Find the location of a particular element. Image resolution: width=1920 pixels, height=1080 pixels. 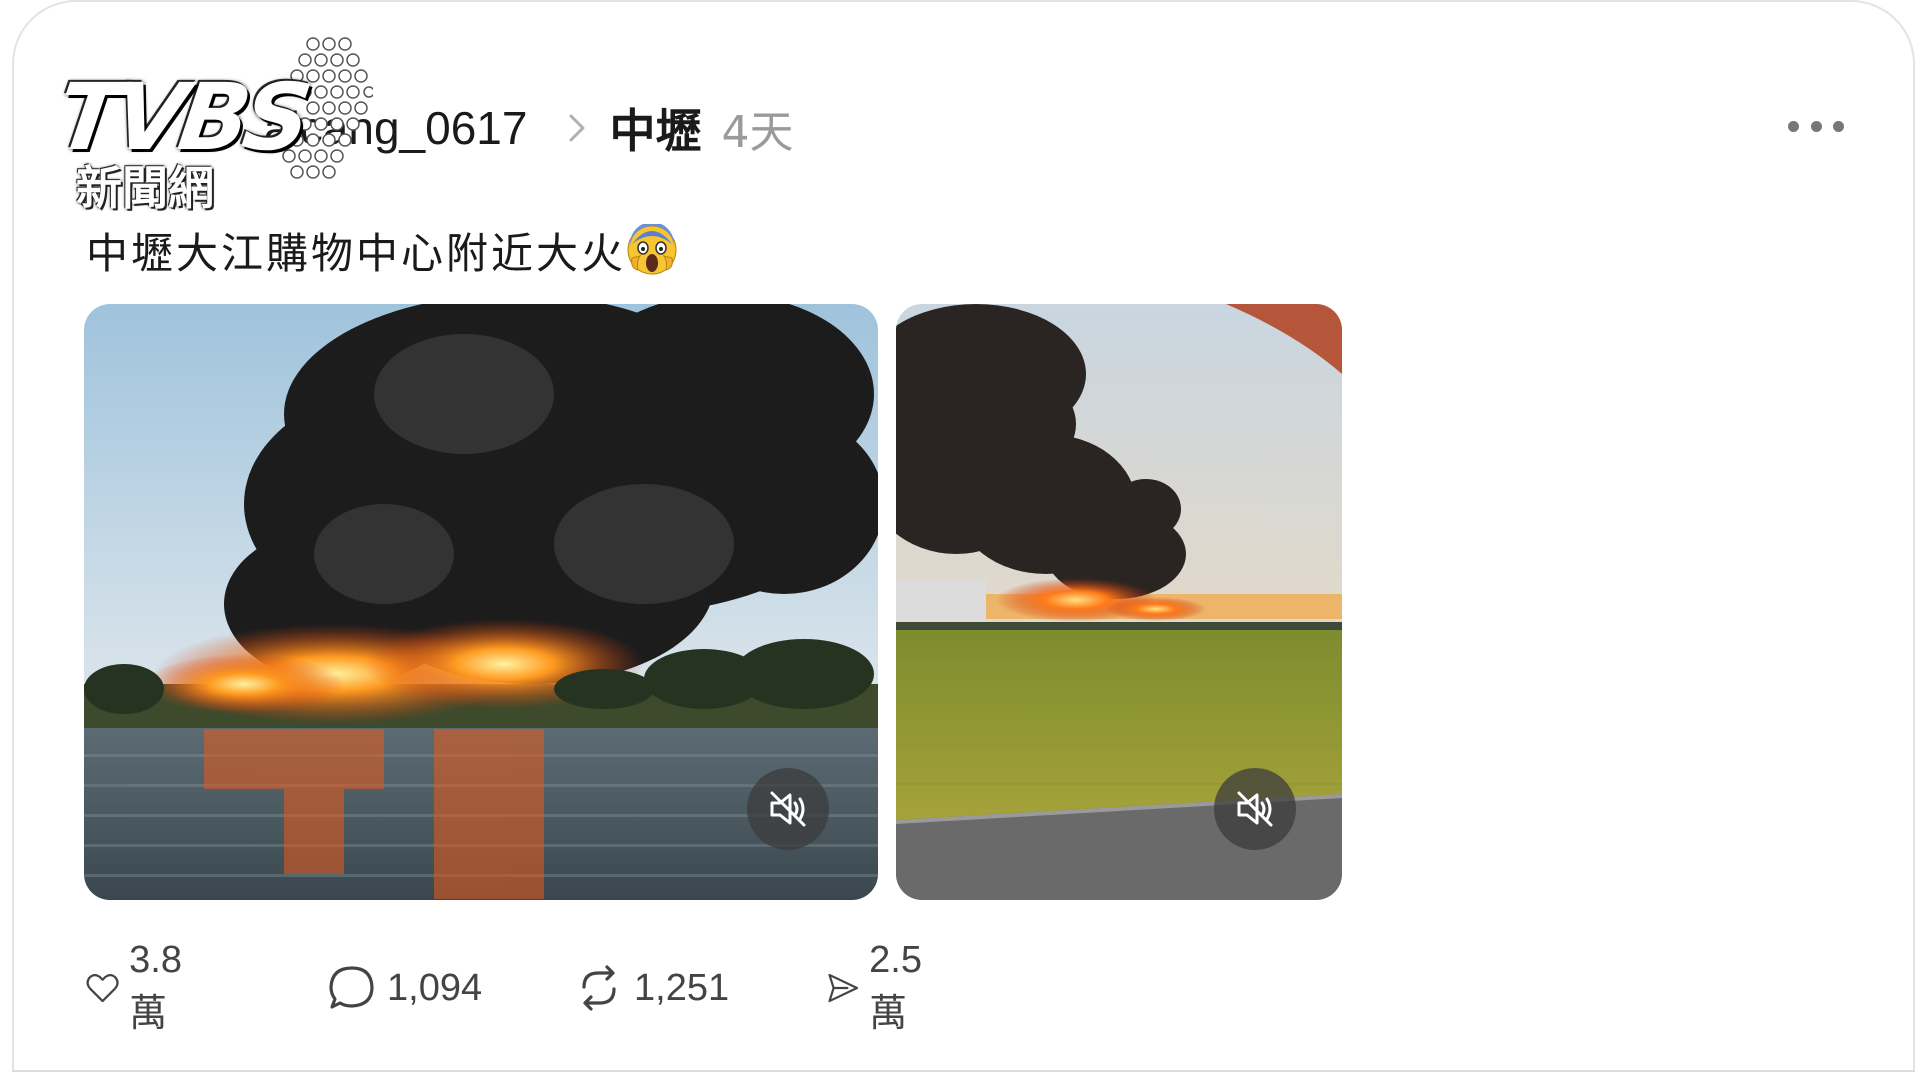

repost-button: 1,251 is located at coordinates (650, 988).